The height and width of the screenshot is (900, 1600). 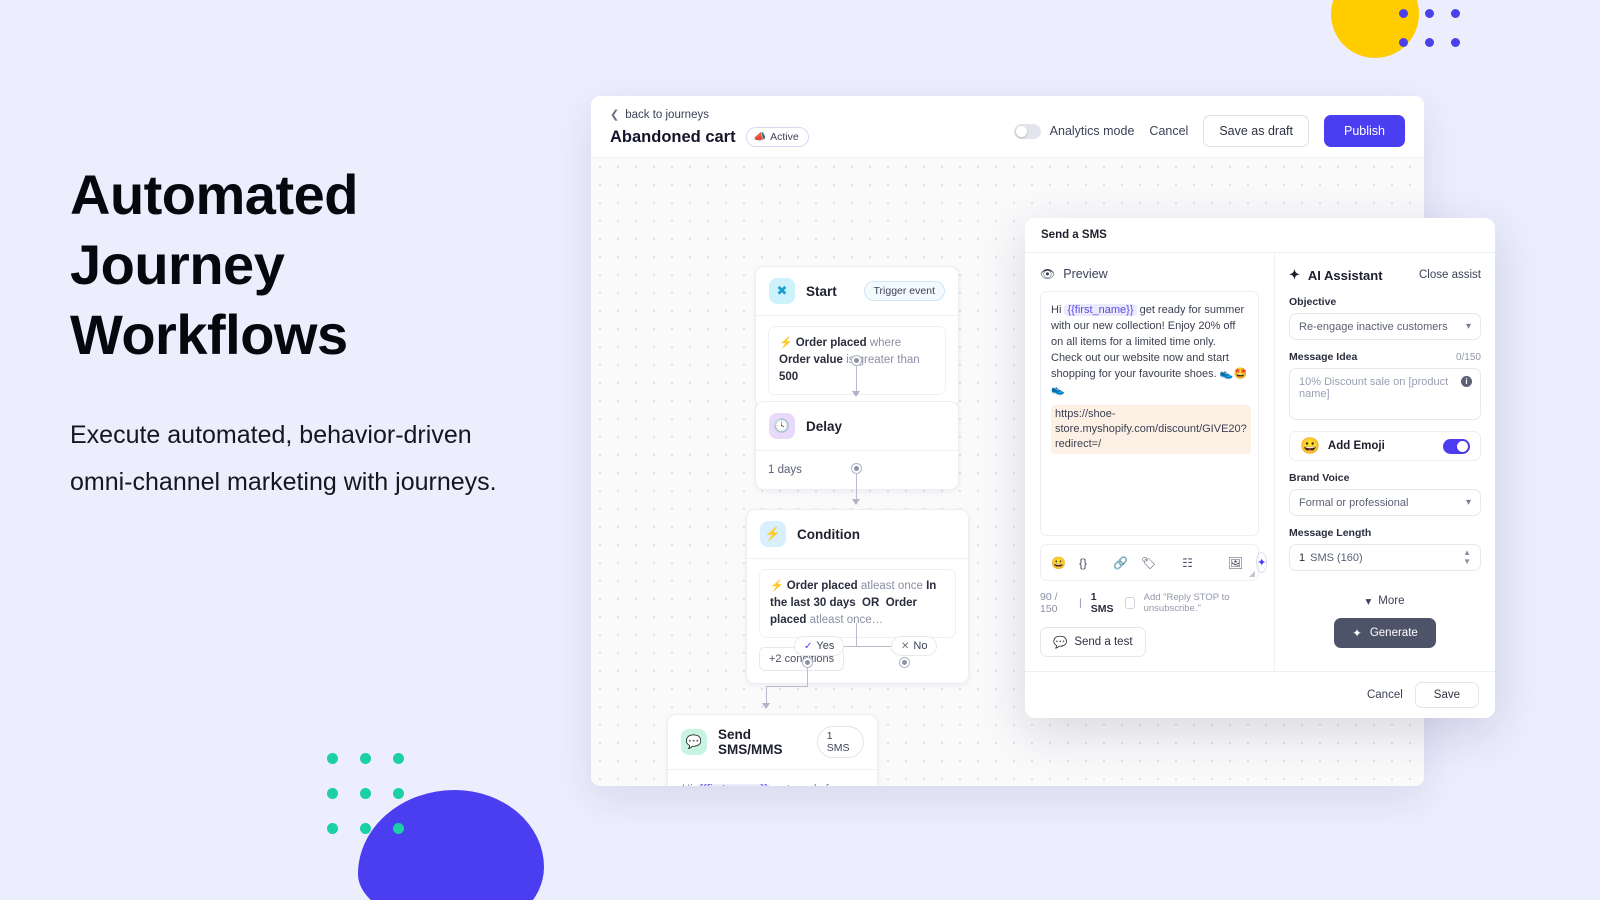 I want to click on brand-voice-field: Brand Voice Formal or professional ▾, so click(x=1385, y=494).